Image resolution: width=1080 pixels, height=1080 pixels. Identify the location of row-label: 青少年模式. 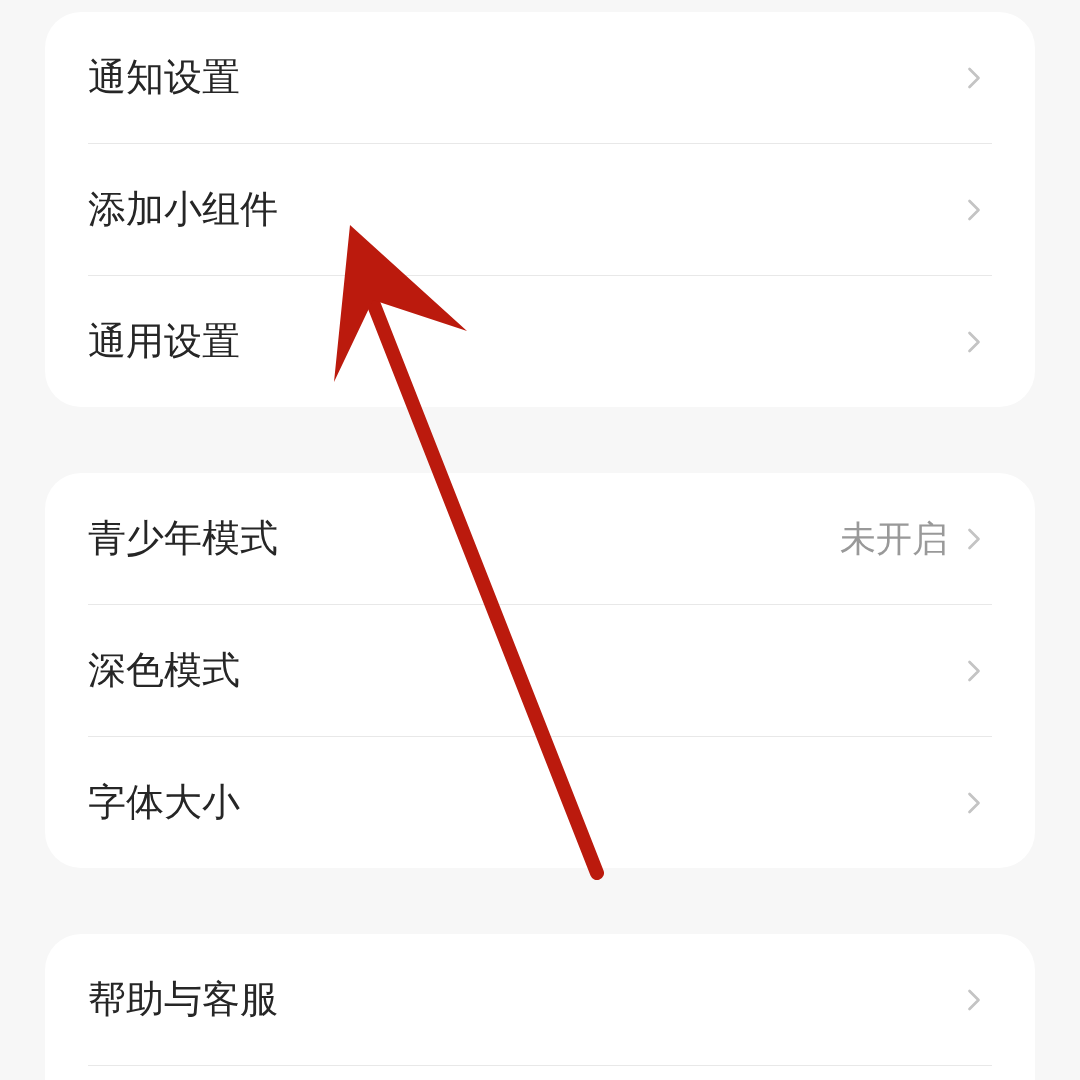
(183, 538).